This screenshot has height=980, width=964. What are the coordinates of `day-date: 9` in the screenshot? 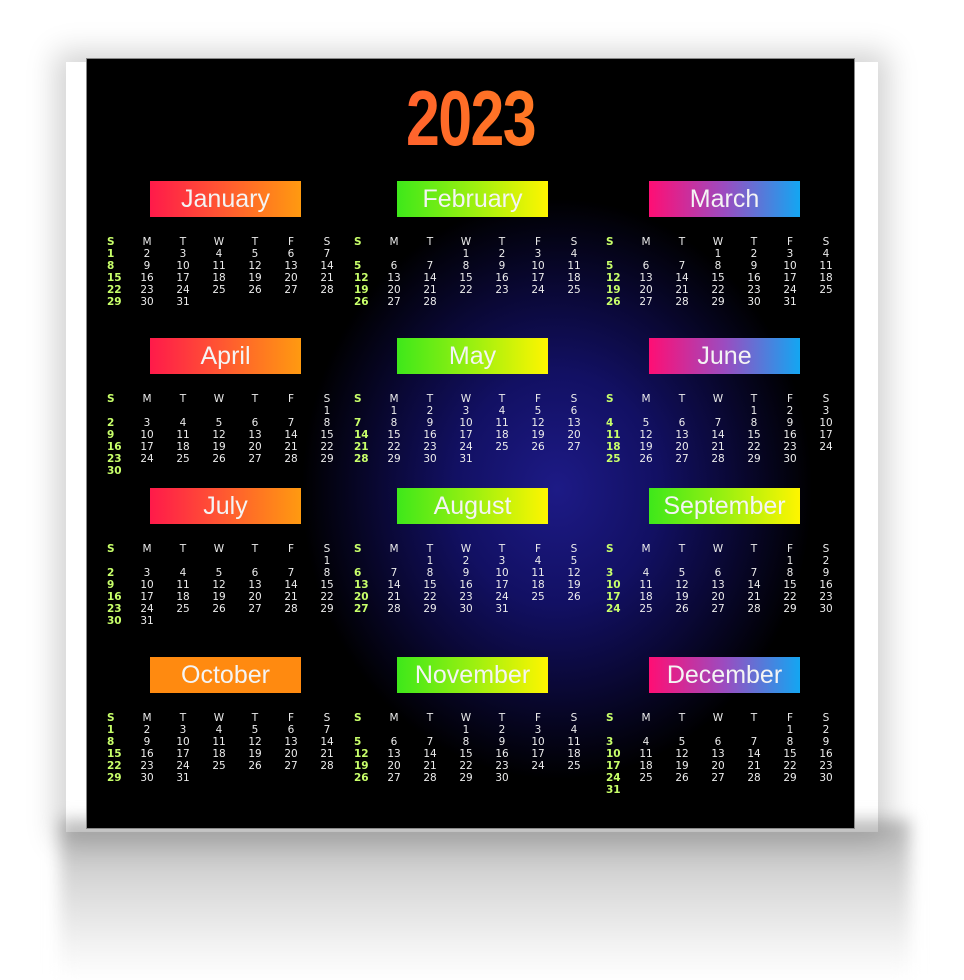 It's located at (502, 266).